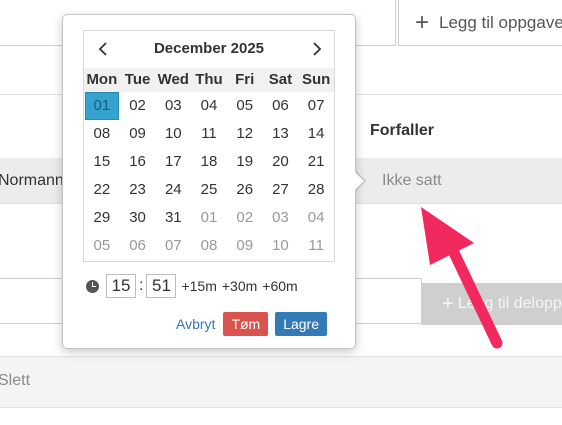  Describe the element at coordinates (173, 162) in the screenshot. I see `day-cell: 17` at that location.